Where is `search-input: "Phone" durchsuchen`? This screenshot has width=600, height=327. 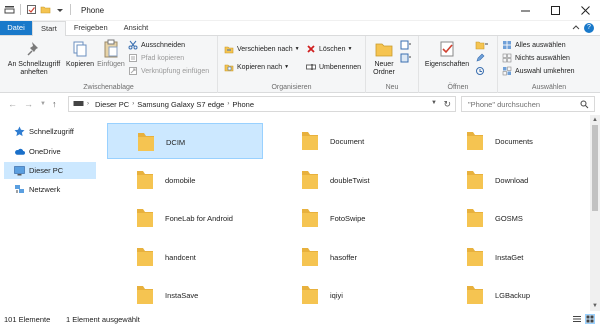 search-input: "Phone" durchsuchen is located at coordinates (528, 104).